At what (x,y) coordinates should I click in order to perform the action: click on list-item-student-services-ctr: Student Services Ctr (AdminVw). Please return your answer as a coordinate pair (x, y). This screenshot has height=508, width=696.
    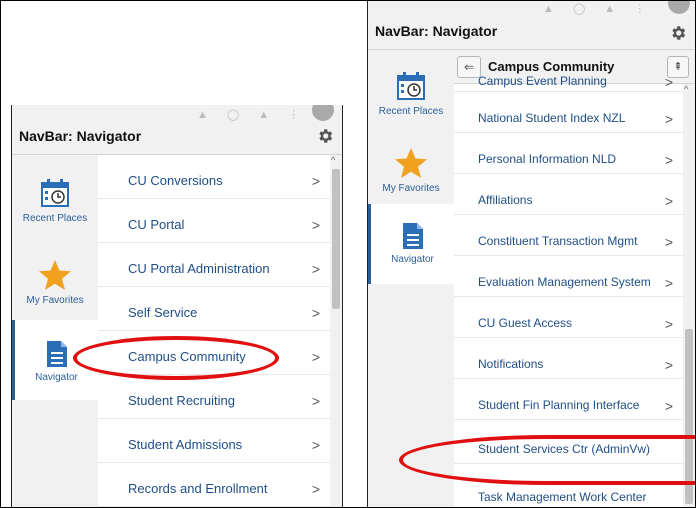
    Looking at the image, I should click on (568, 442).